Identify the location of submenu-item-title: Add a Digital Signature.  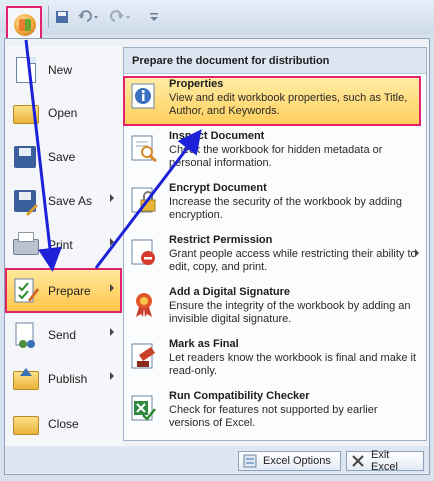
(230, 292).